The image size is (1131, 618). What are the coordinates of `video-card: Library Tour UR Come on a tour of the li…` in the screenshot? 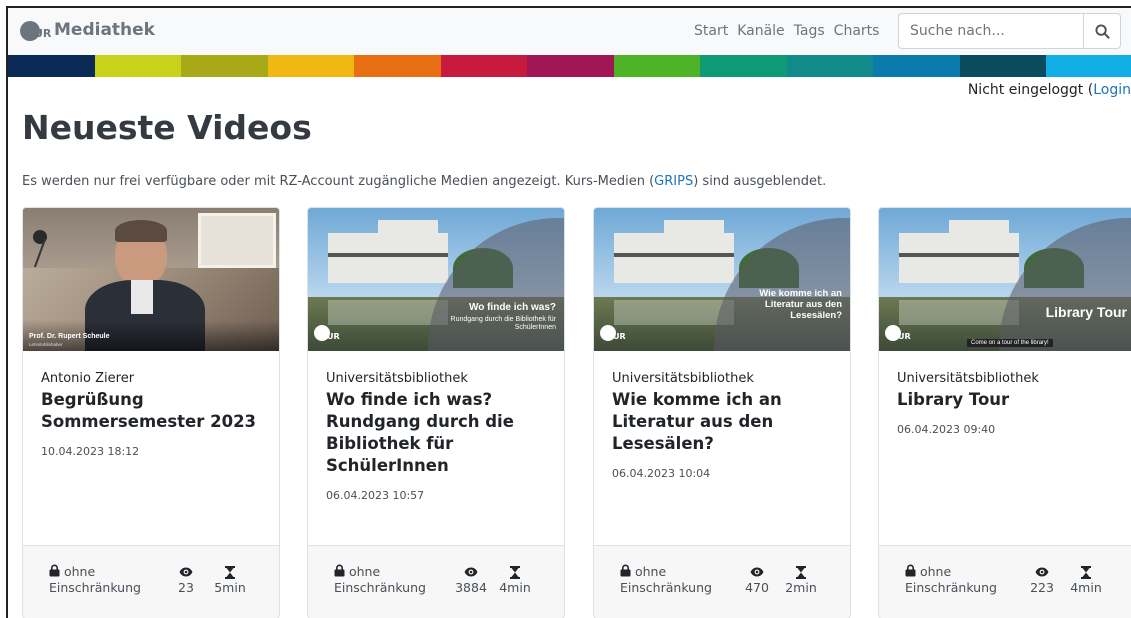 It's located at (1004, 412).